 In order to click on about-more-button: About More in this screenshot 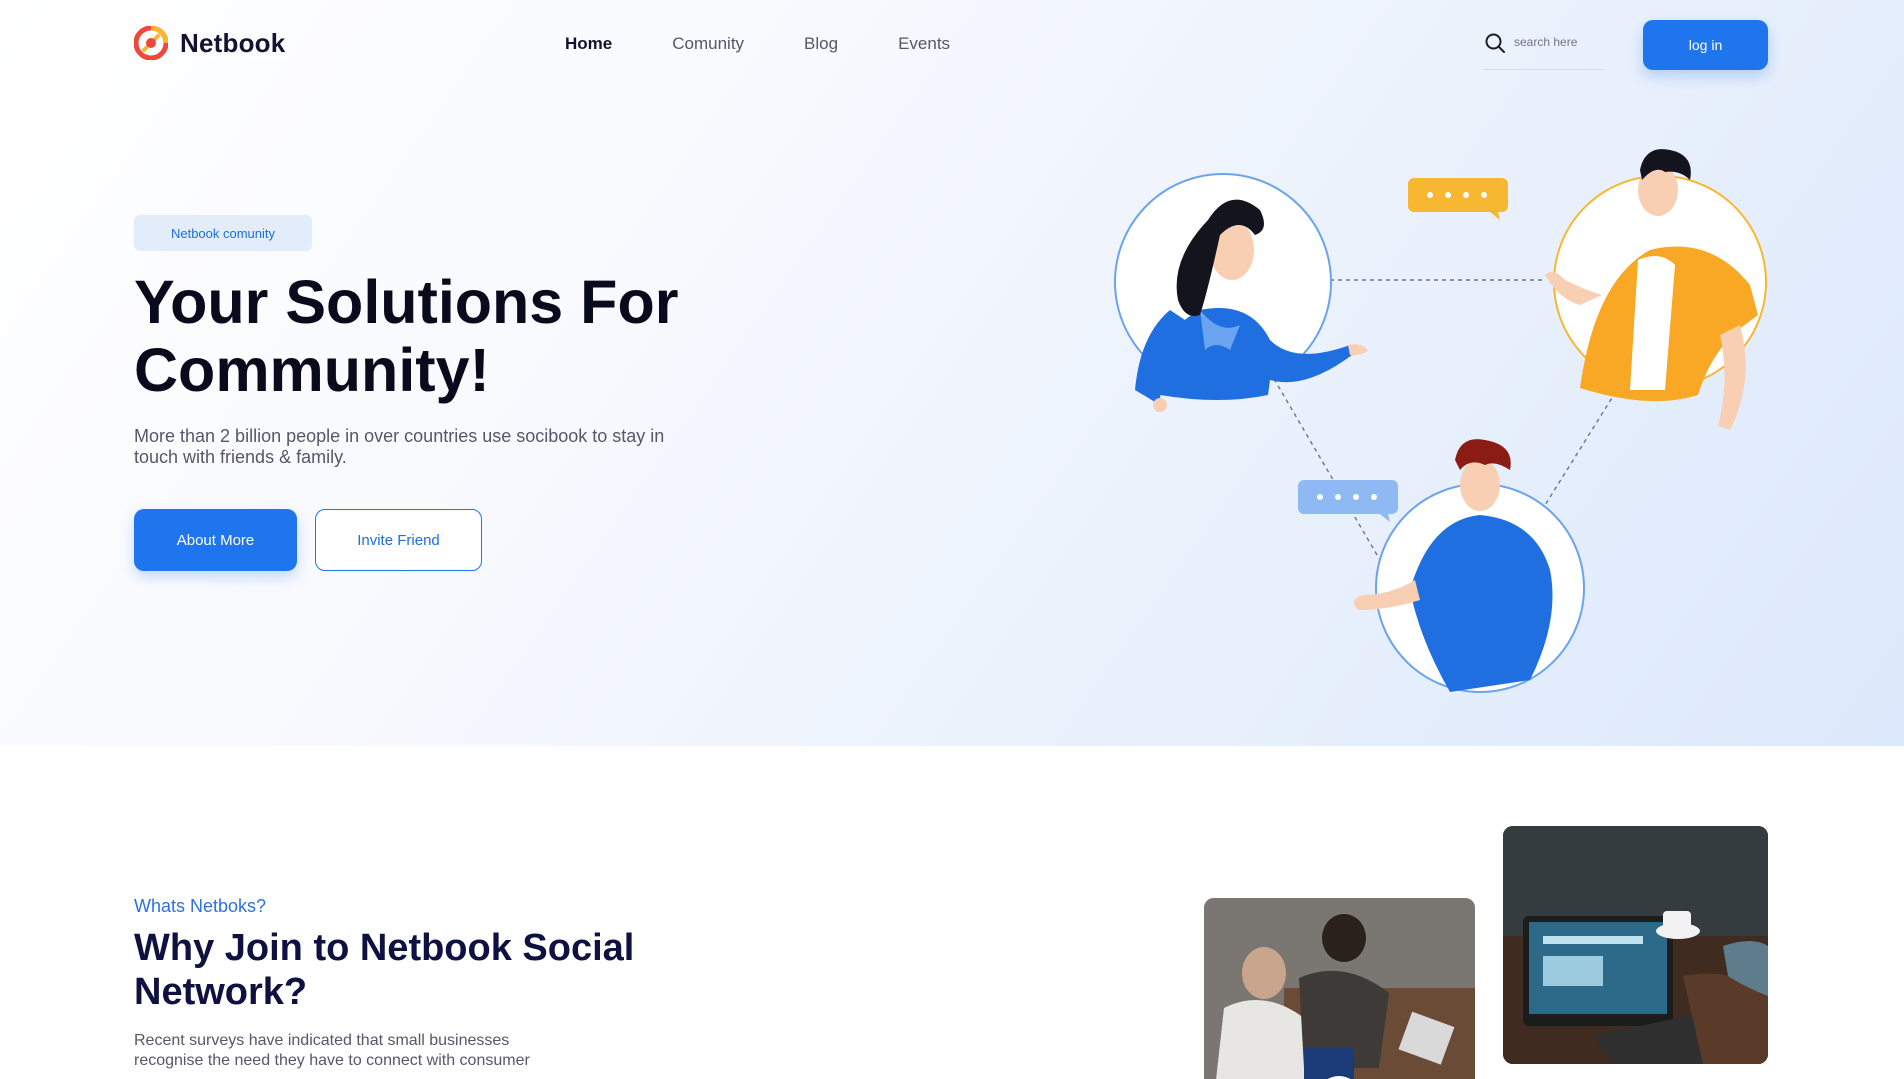, I will do `click(215, 540)`.